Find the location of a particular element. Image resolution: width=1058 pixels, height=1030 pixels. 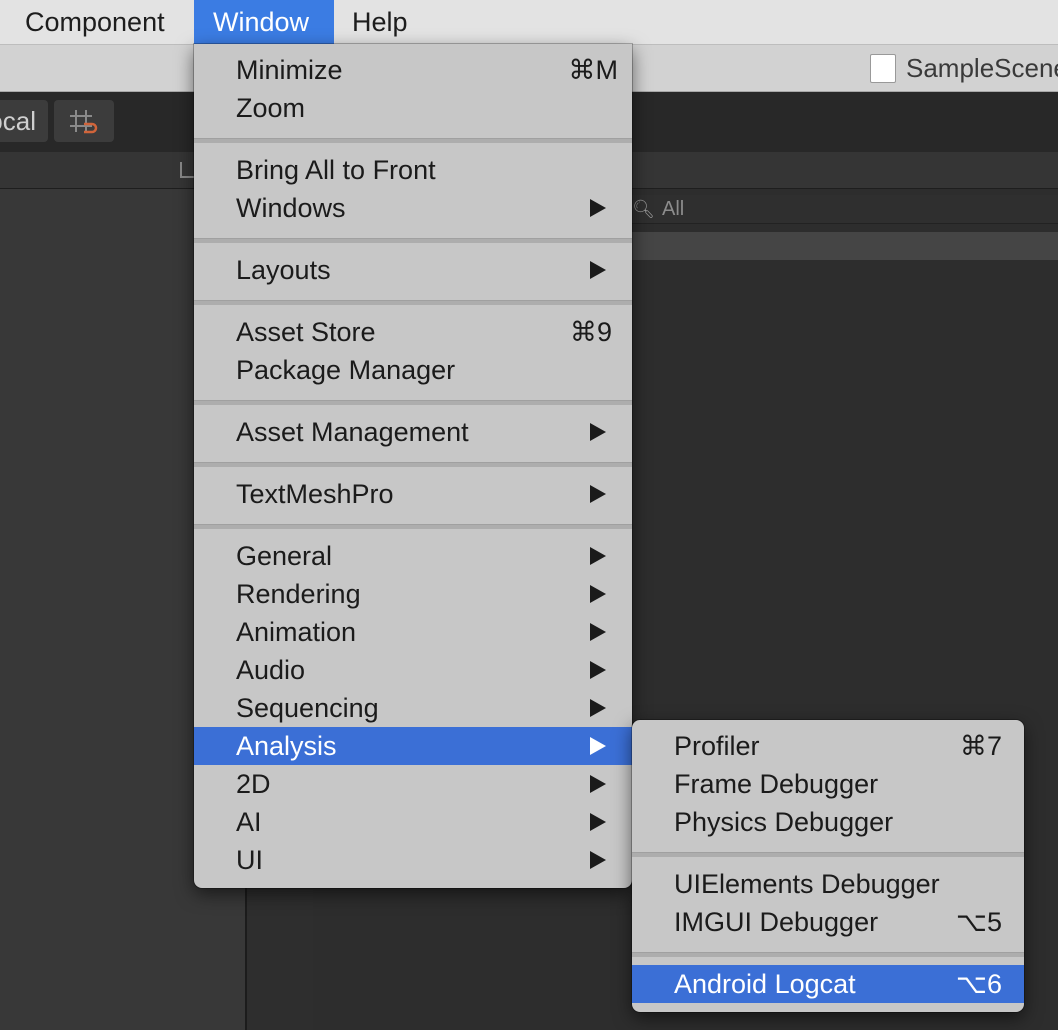

menu-component-label: Component is located at coordinates (95, 22).